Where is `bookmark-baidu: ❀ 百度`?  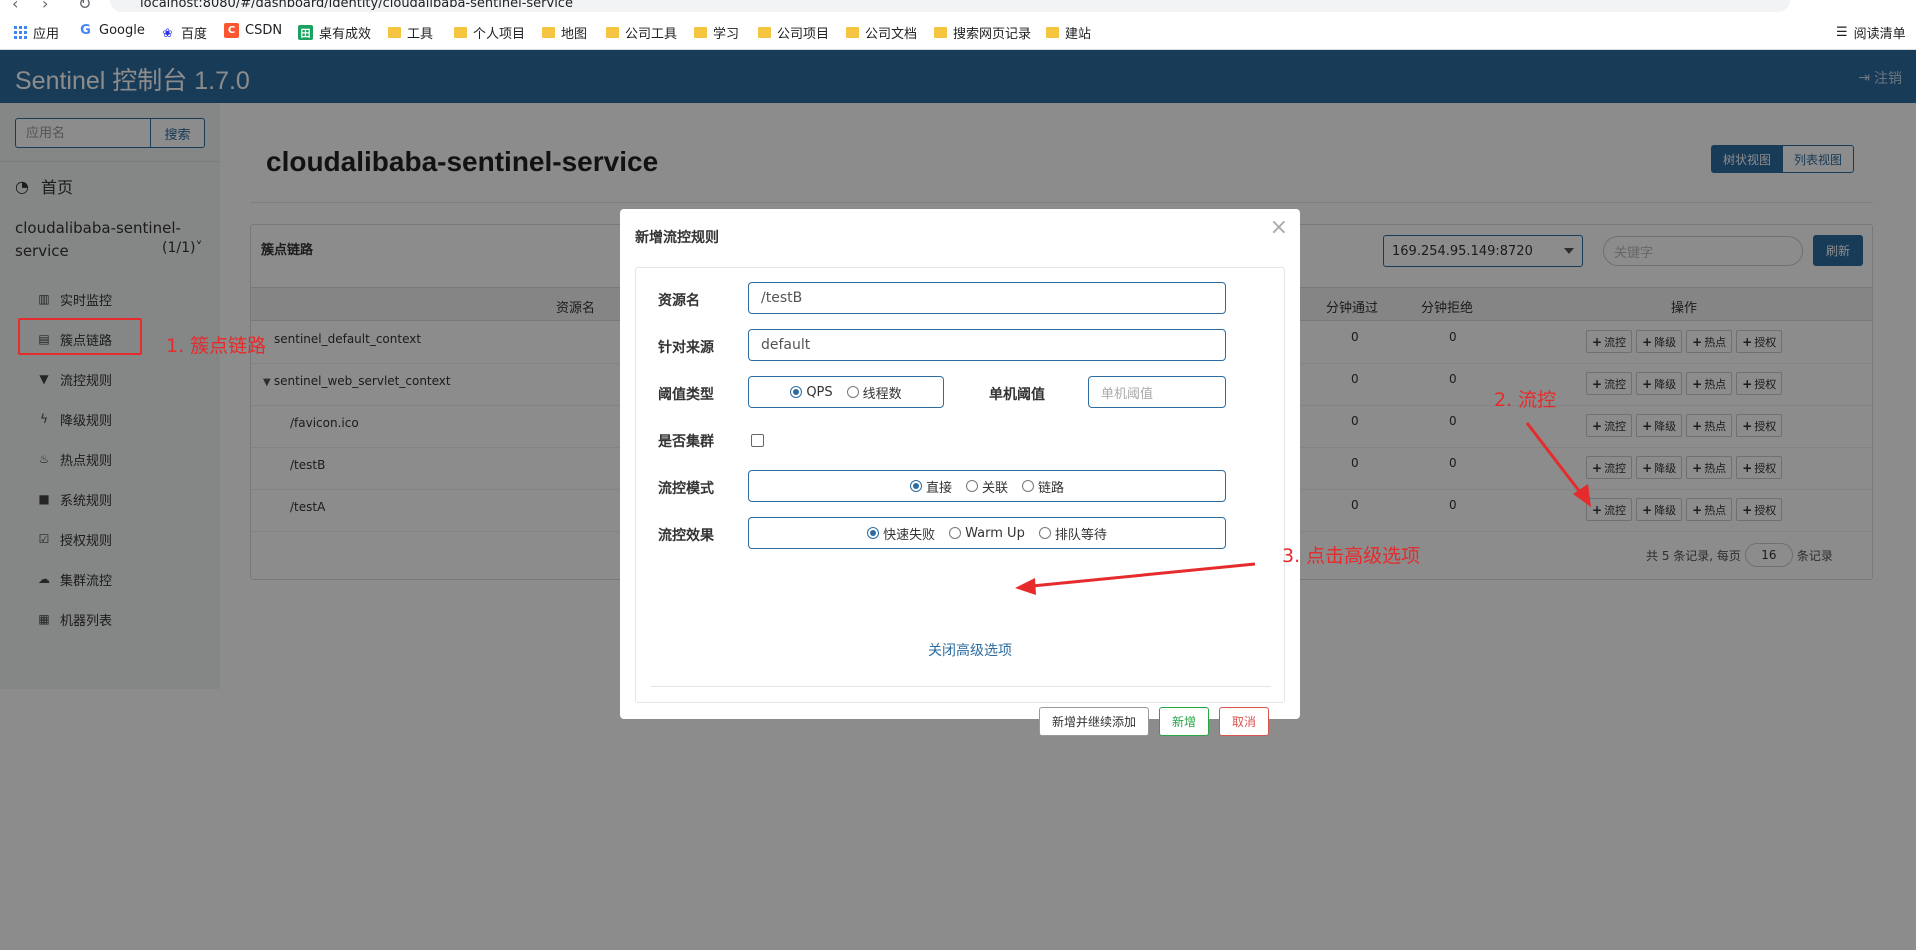
bookmark-baidu: ❀ 百度 is located at coordinates (183, 33).